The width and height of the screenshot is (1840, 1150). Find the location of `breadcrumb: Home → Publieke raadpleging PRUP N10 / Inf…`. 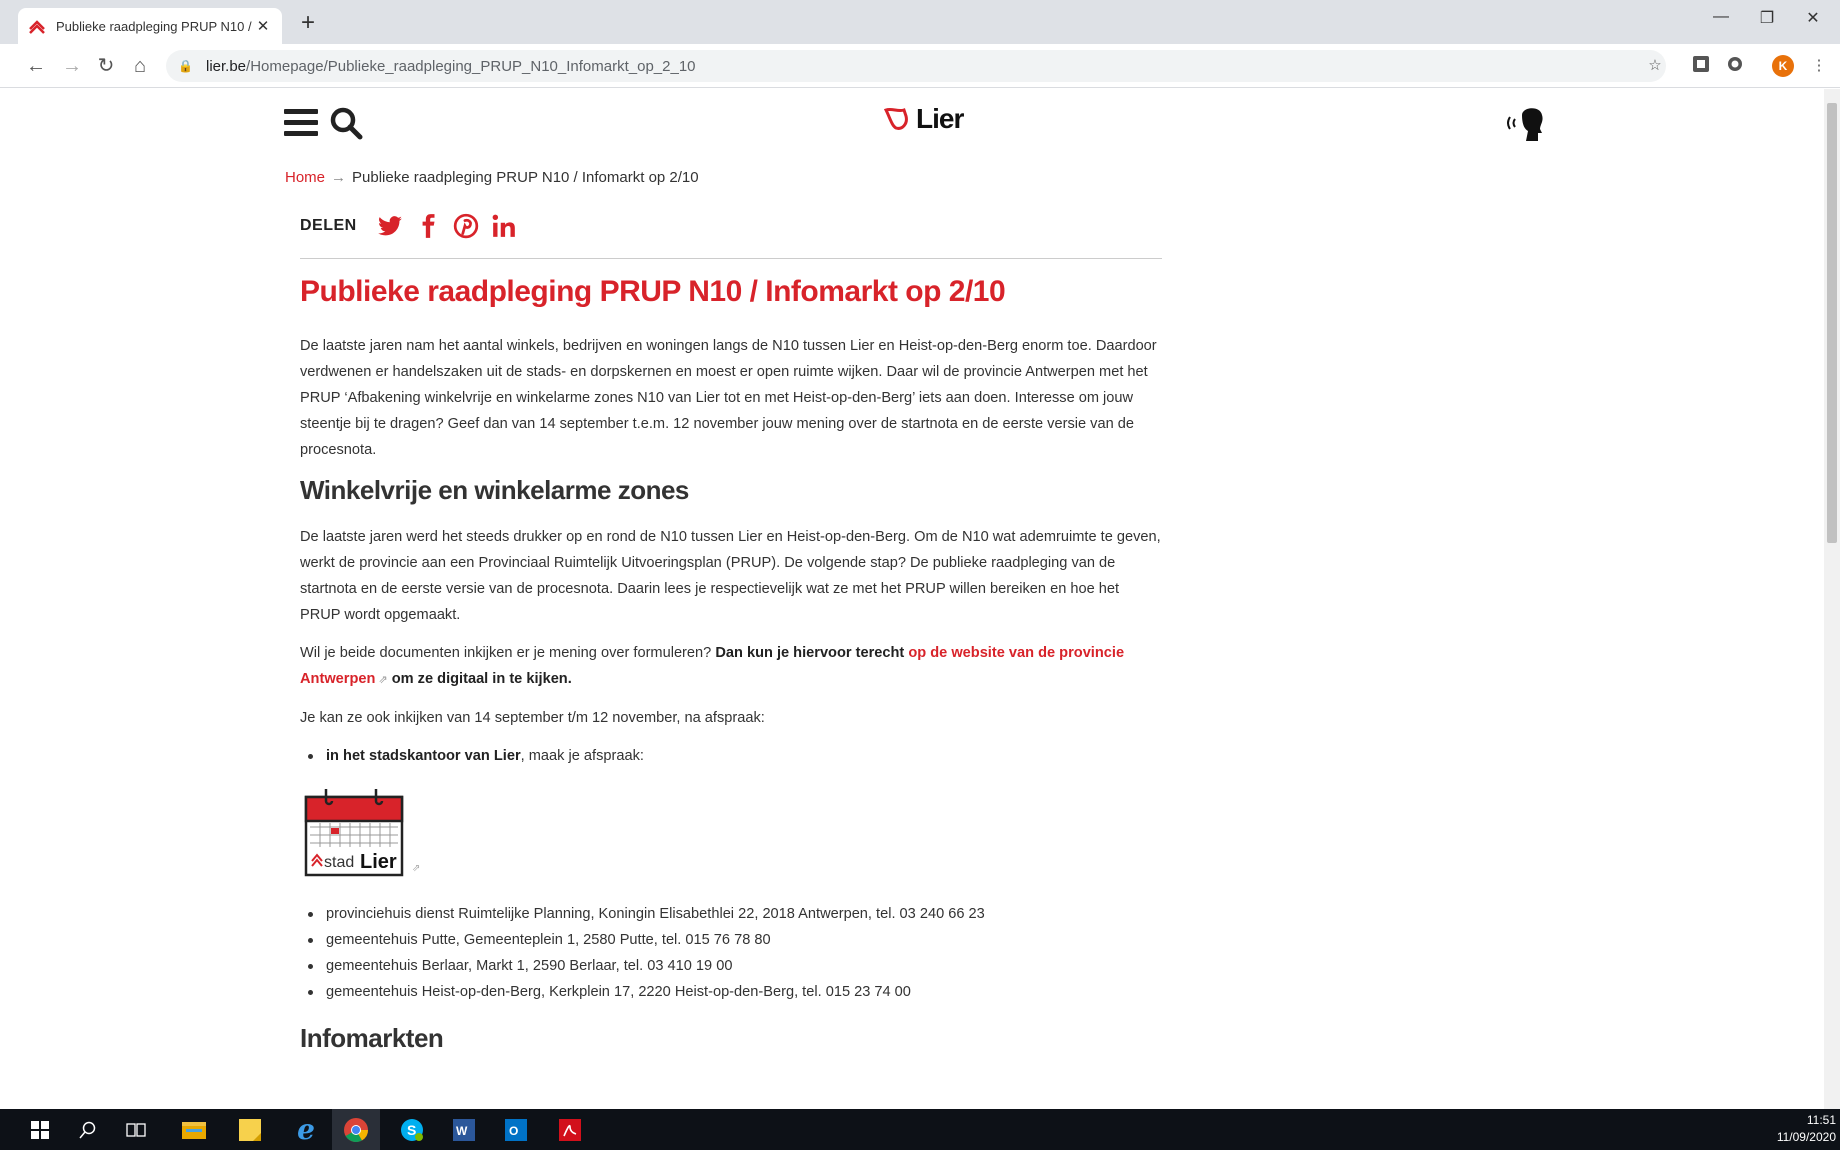

breadcrumb: Home → Publieke raadpleging PRUP N10 / Inf… is located at coordinates (492, 177).